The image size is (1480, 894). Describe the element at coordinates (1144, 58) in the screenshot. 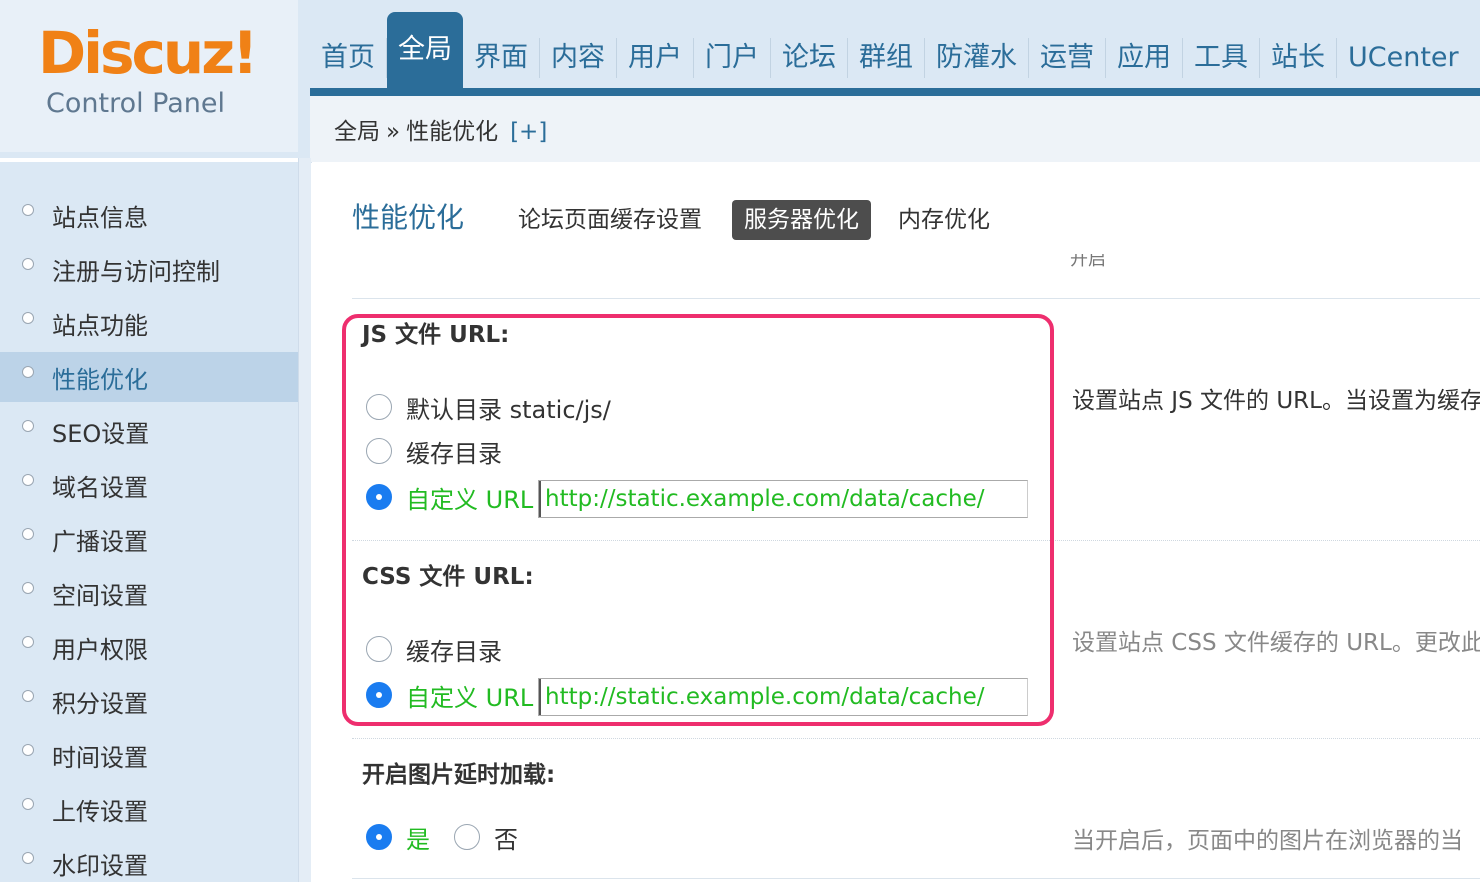

I see `nav-item-apps: 应用` at that location.